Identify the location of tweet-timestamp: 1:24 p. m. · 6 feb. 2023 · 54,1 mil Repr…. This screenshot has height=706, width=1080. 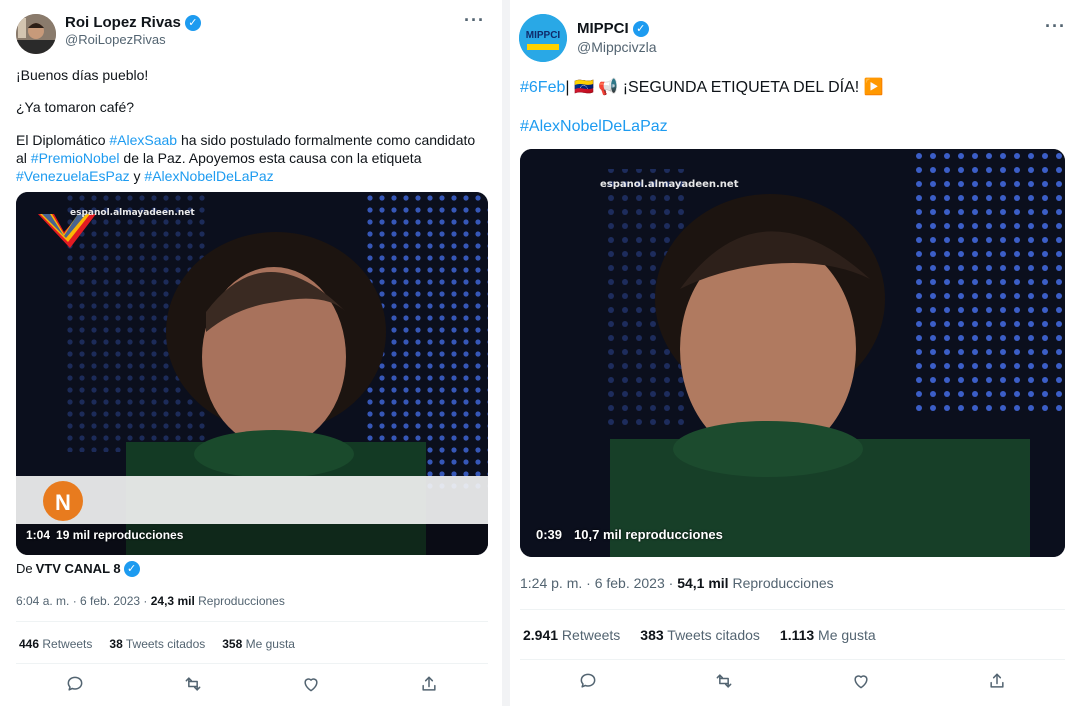
(677, 583).